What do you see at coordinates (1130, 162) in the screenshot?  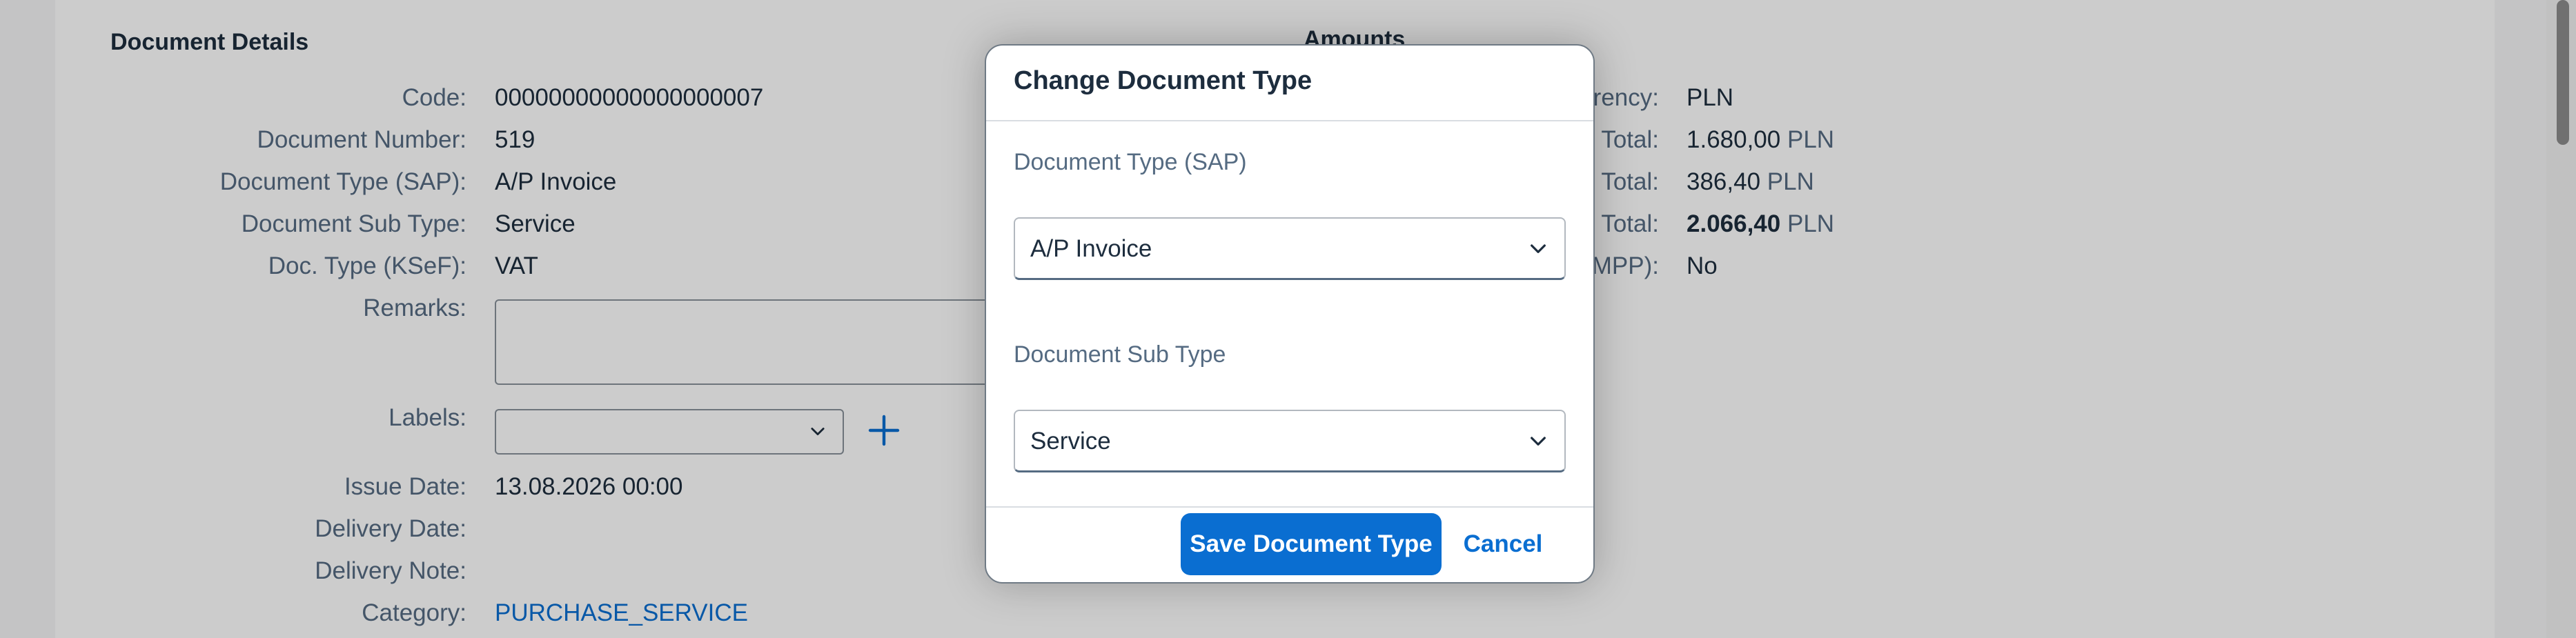 I see `document-type-sap-label: Document Type (SAP)` at bounding box center [1130, 162].